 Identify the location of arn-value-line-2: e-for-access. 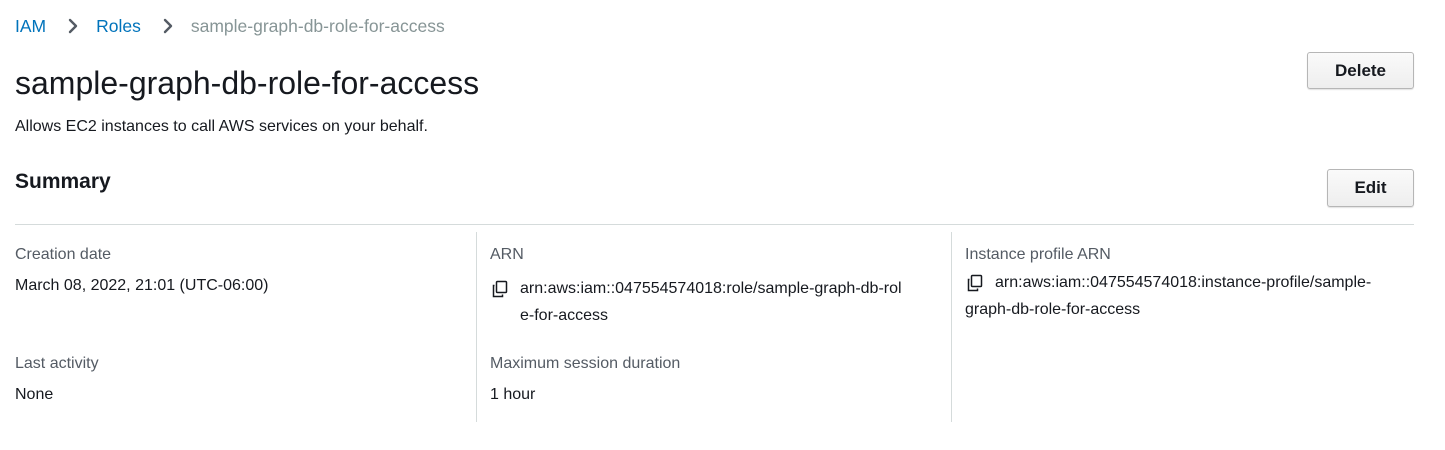
(564, 315).